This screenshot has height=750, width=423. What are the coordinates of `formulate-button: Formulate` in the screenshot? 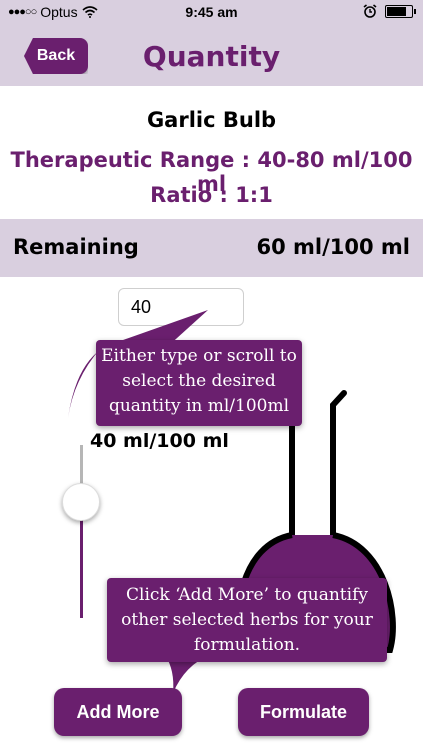 It's located at (303, 712).